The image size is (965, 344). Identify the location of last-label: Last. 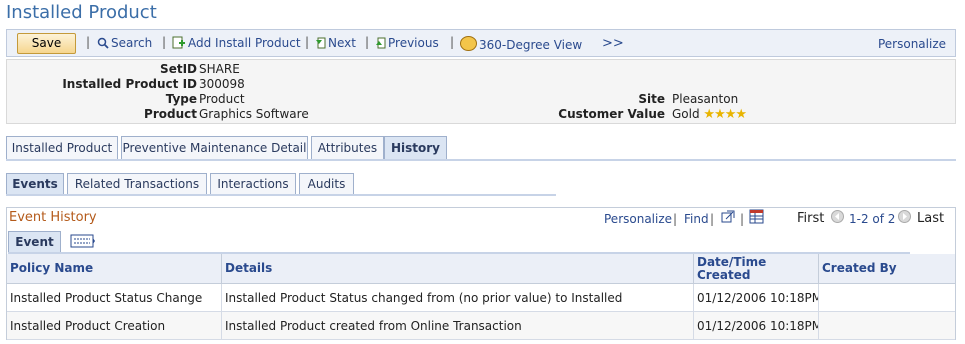
(931, 218).